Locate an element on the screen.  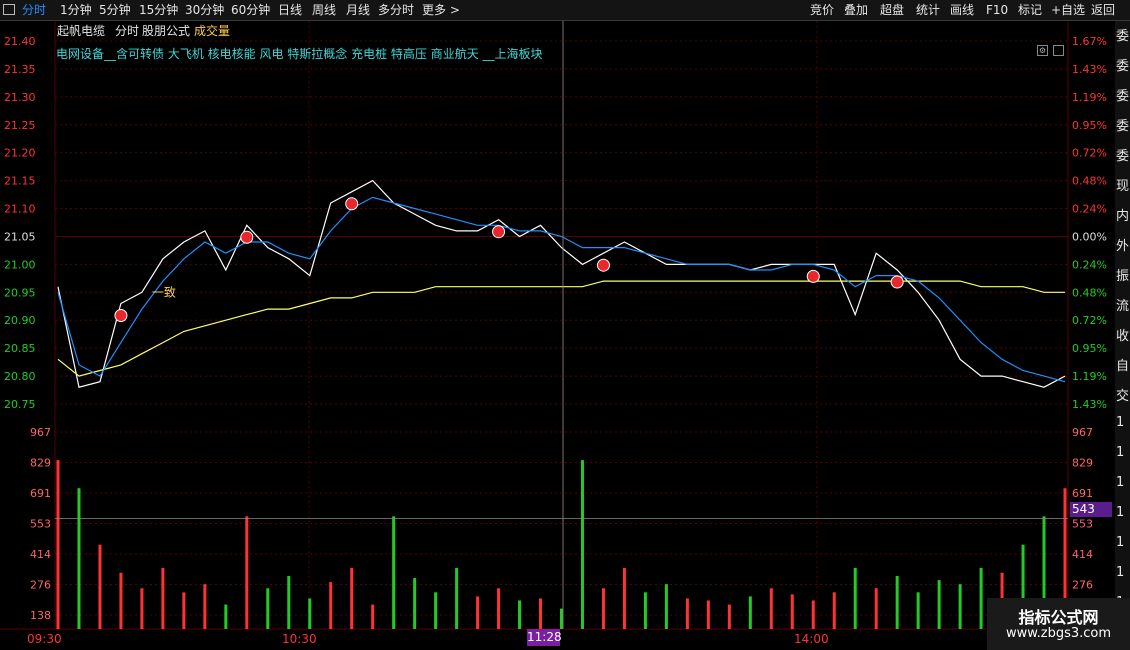
price-tick-label: 20.95 is located at coordinates (20, 292).